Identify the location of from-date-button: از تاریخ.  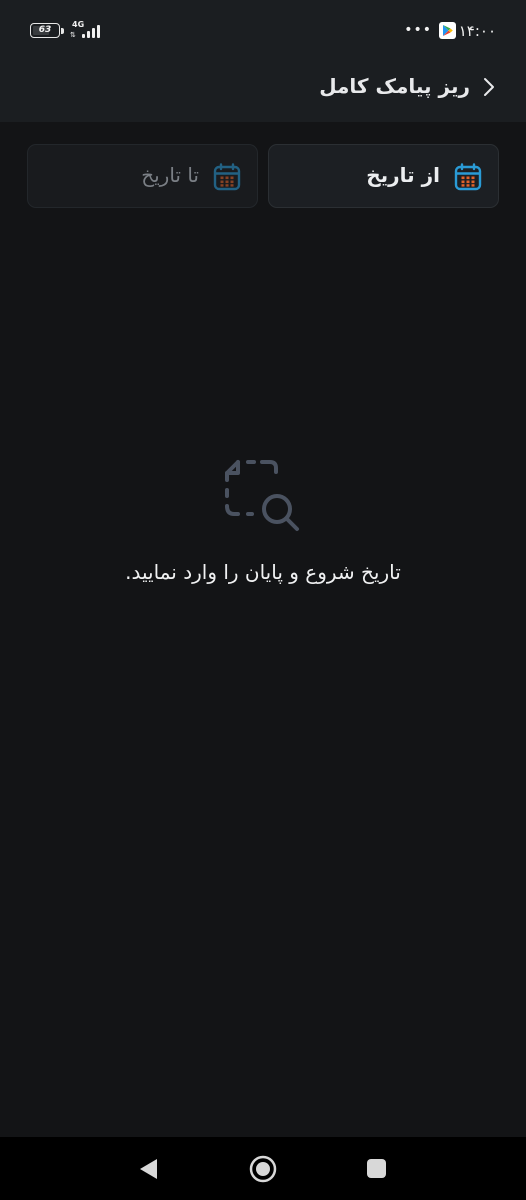
(383, 176).